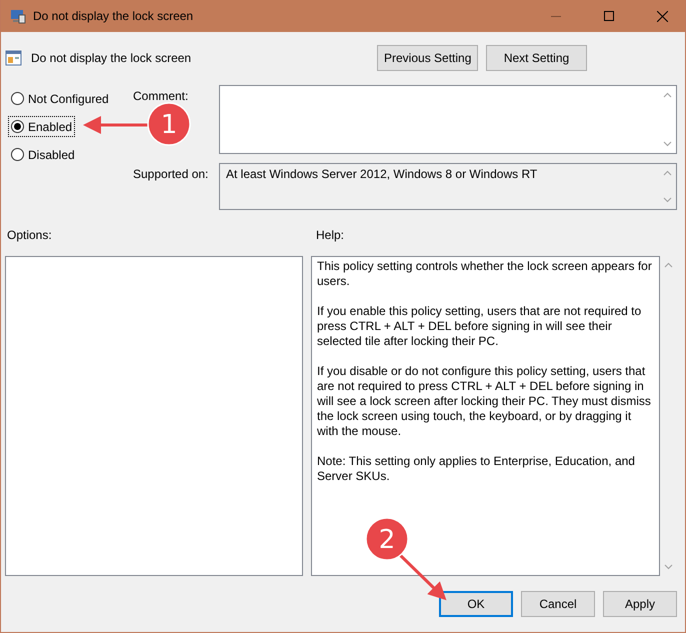 This screenshot has width=686, height=633. Describe the element at coordinates (640, 604) in the screenshot. I see `apply-button: Apply` at that location.